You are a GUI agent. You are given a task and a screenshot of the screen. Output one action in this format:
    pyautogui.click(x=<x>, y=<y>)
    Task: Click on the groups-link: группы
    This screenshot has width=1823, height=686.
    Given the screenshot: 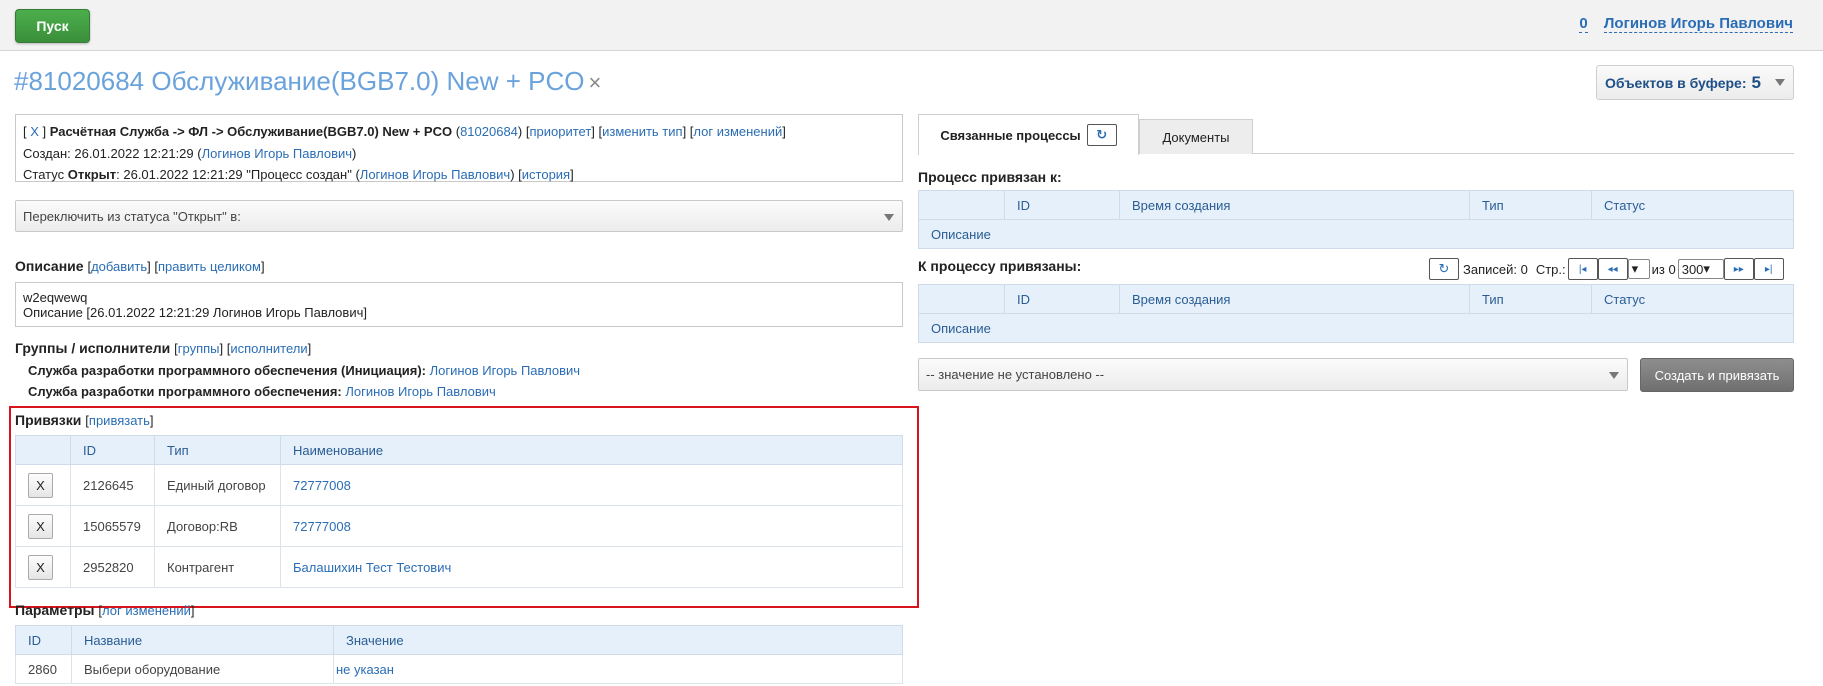 What is the action you would take?
    pyautogui.click(x=199, y=348)
    